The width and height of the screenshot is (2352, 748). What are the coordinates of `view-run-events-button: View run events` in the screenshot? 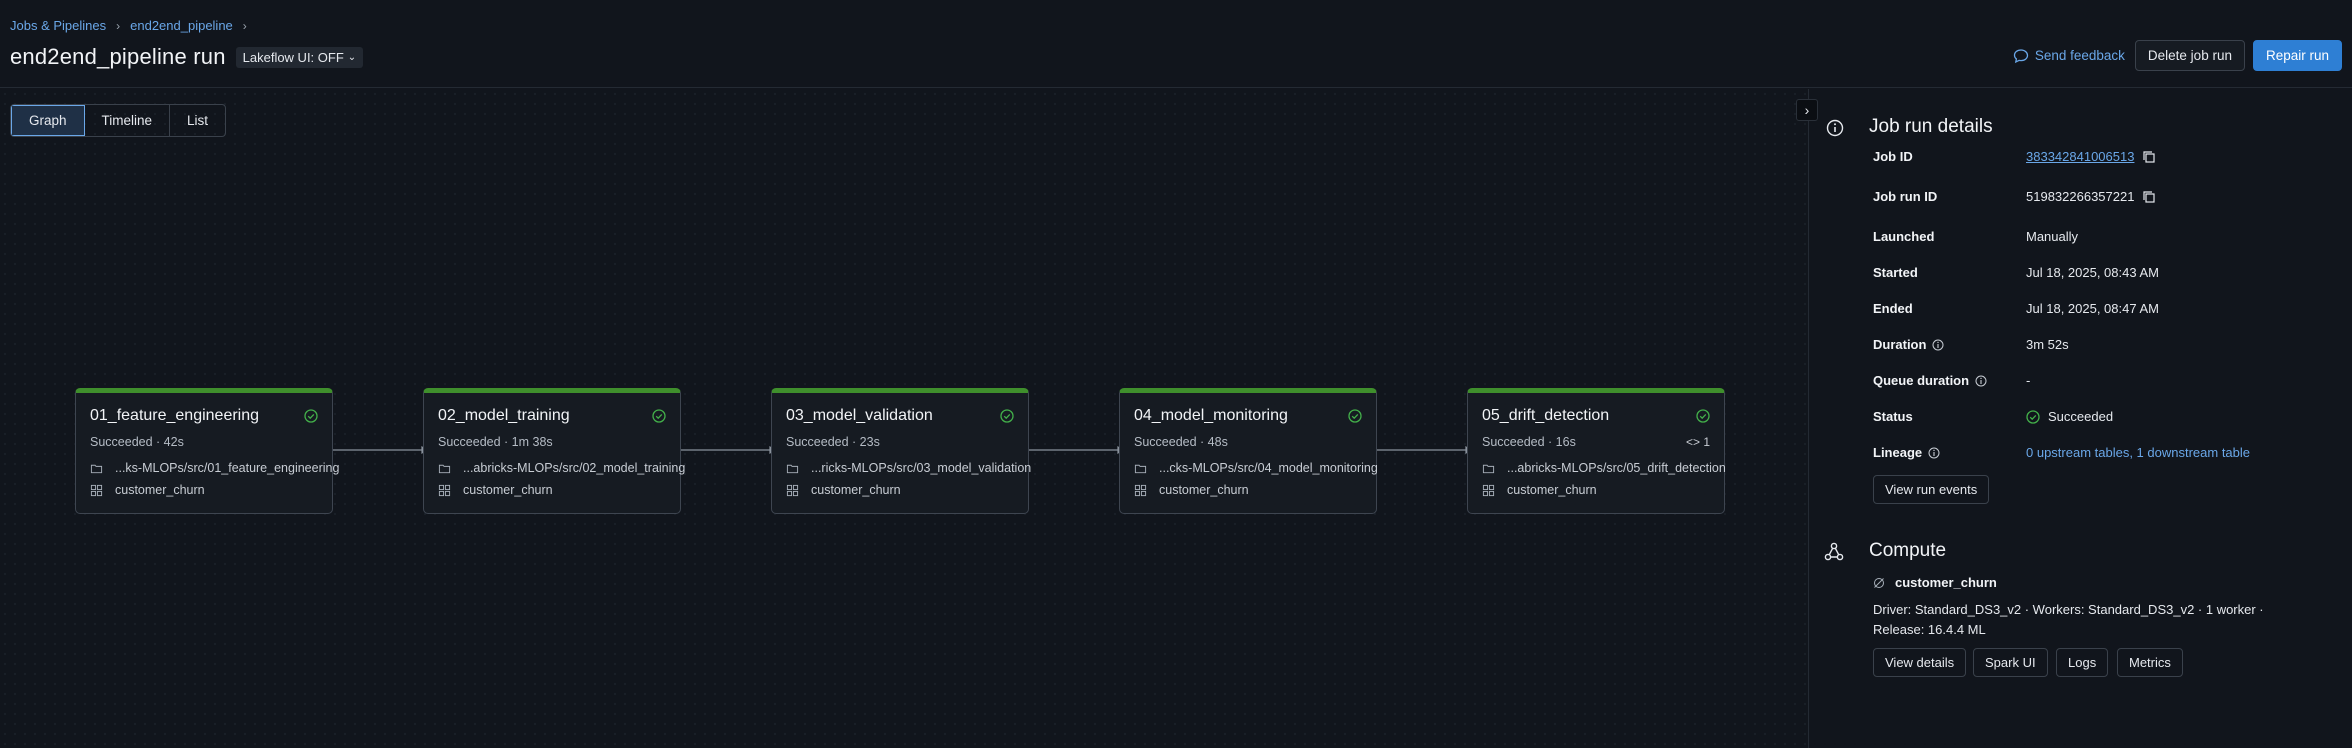 It's located at (1931, 489).